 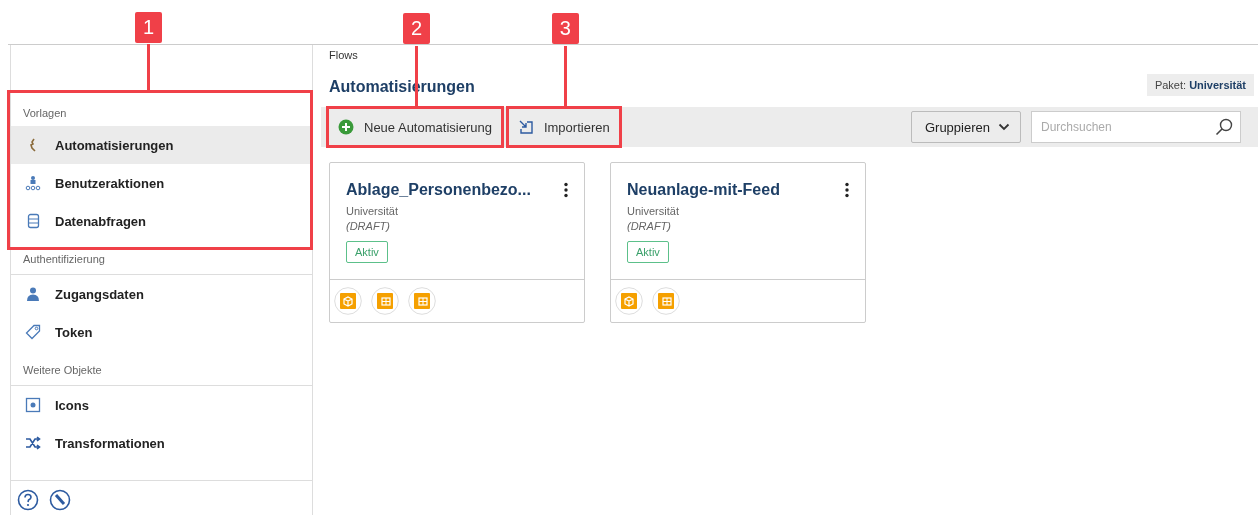 I want to click on package-badge: Paket: Universität, so click(x=1200, y=85).